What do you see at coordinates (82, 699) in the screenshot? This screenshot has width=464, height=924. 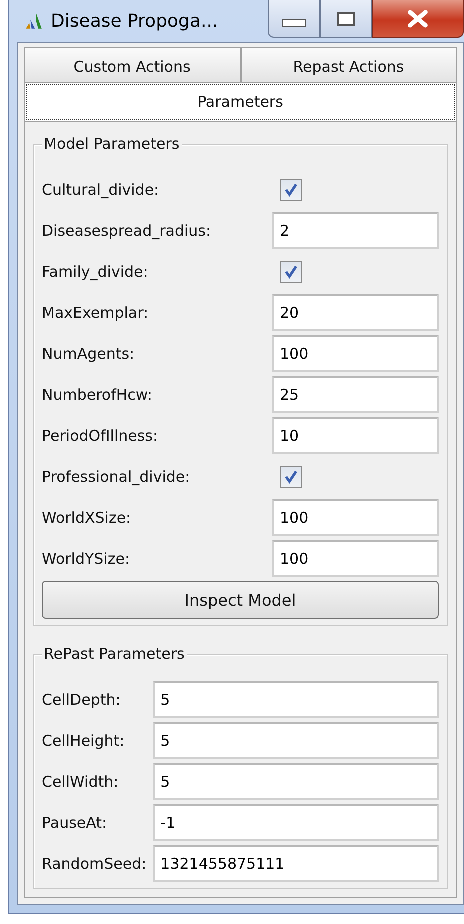 I see `field-label: CellDepth:` at bounding box center [82, 699].